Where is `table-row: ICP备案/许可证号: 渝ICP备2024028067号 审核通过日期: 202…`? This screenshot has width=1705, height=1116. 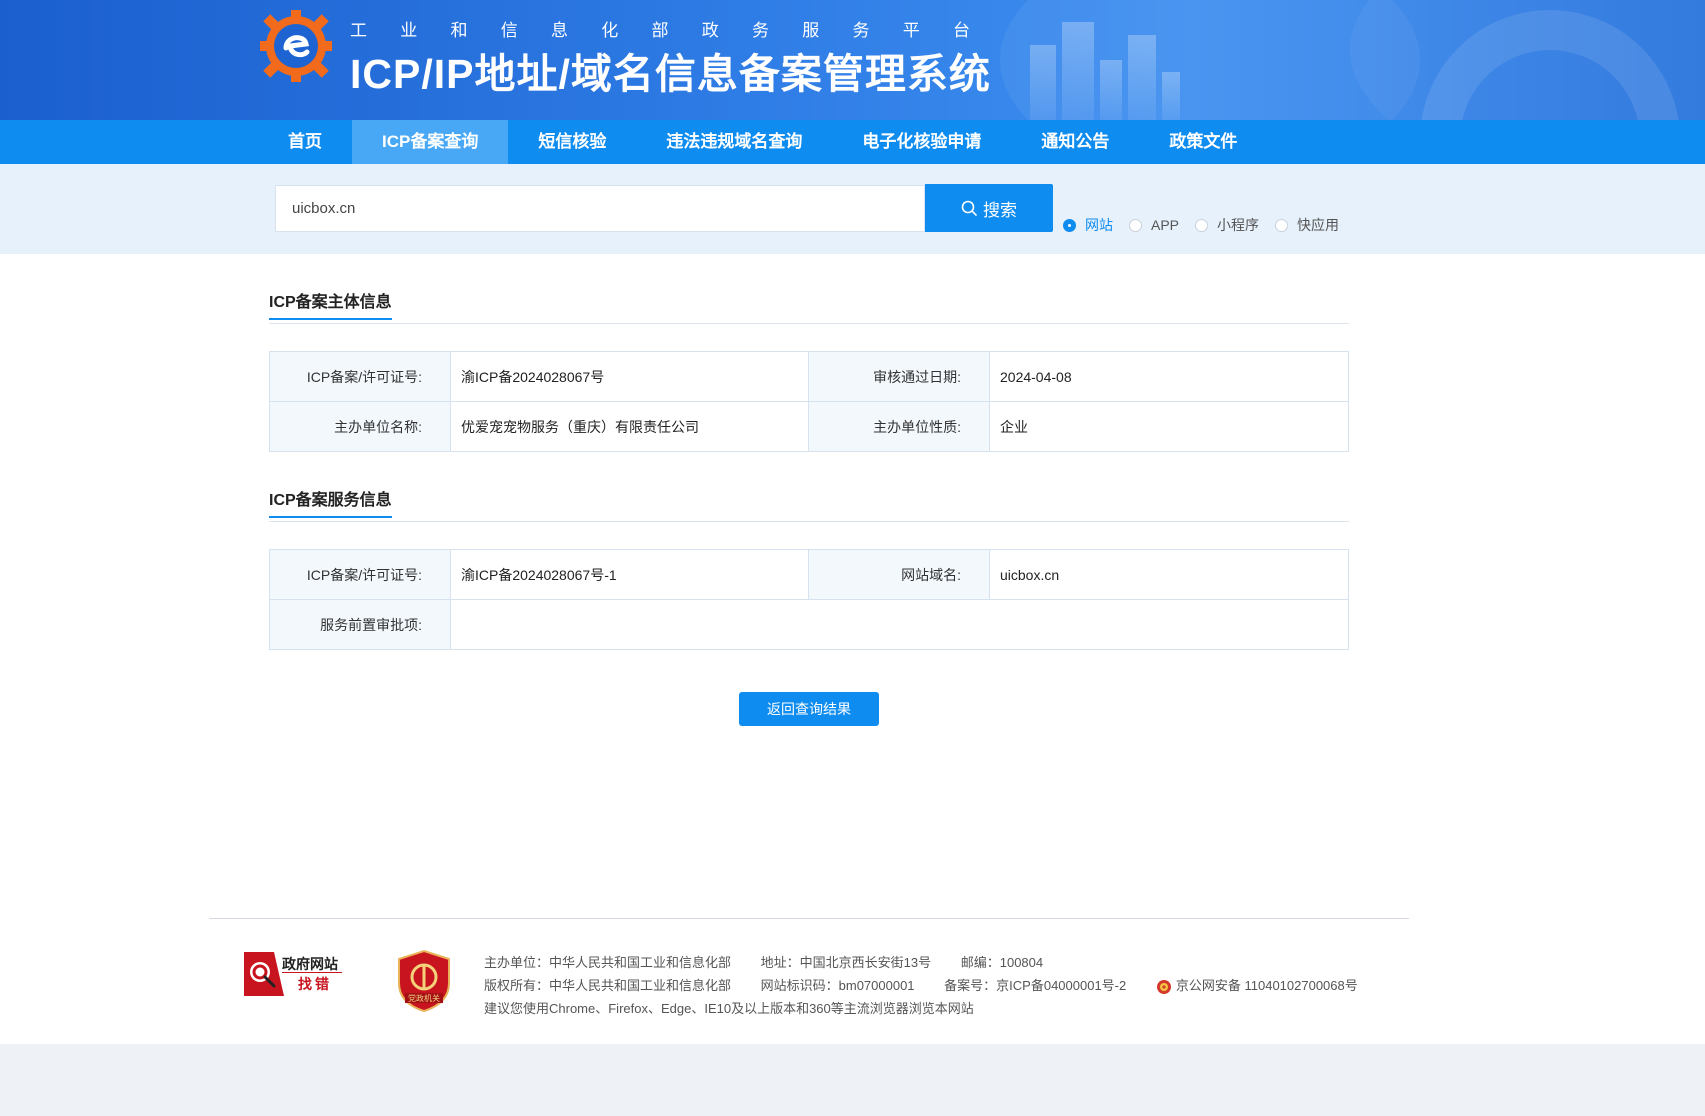
table-row: ICP备案/许可证号: 渝ICP备2024028067号 审核通过日期: 202… is located at coordinates (809, 376).